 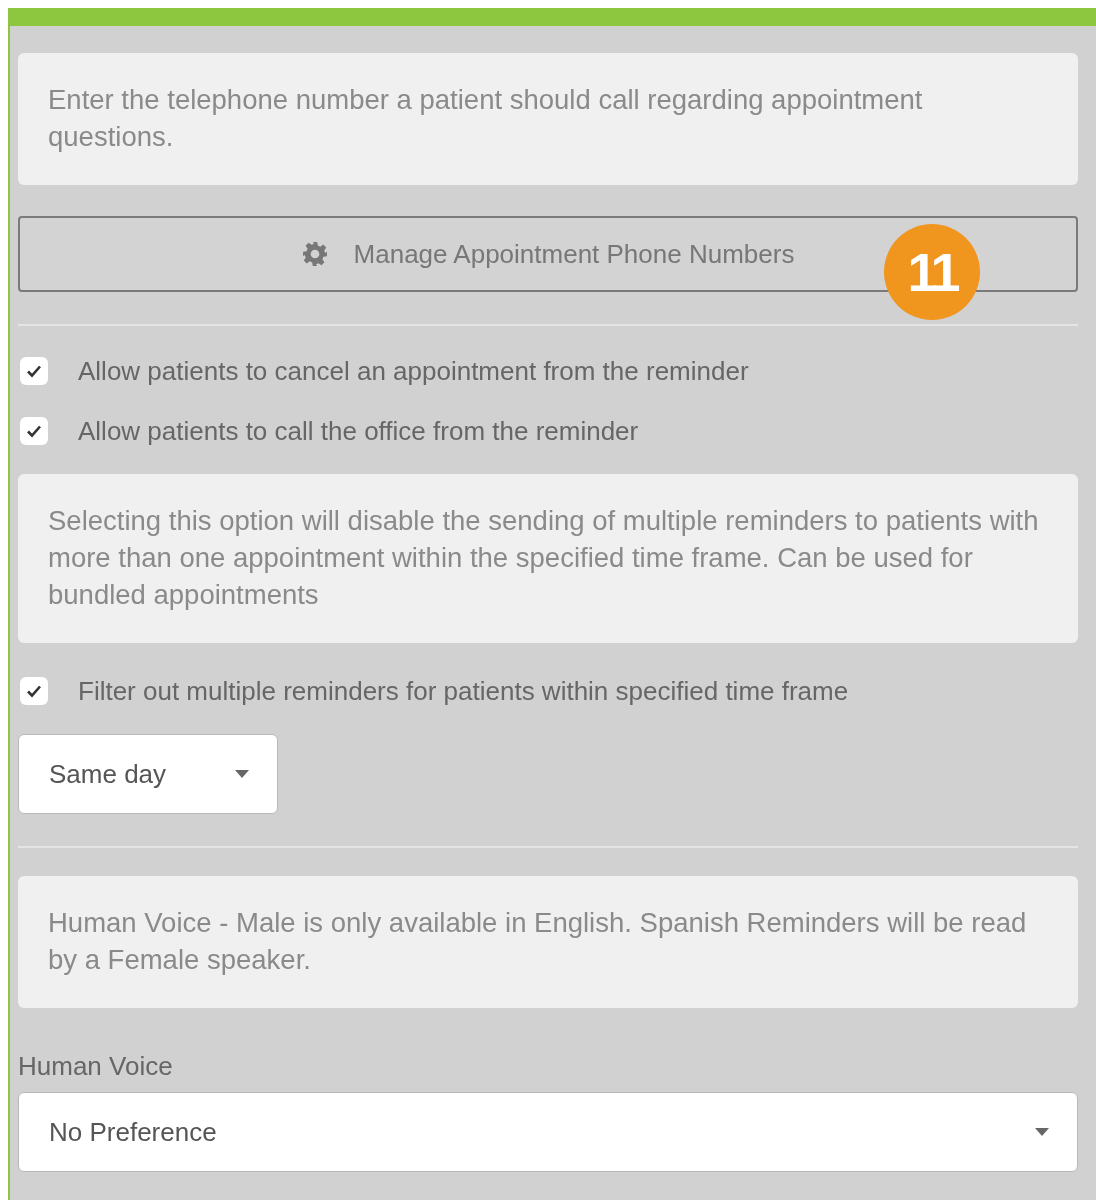 What do you see at coordinates (413, 371) in the screenshot?
I see `checkbox-label: Allow patients to cancel an appointment from the reminder` at bounding box center [413, 371].